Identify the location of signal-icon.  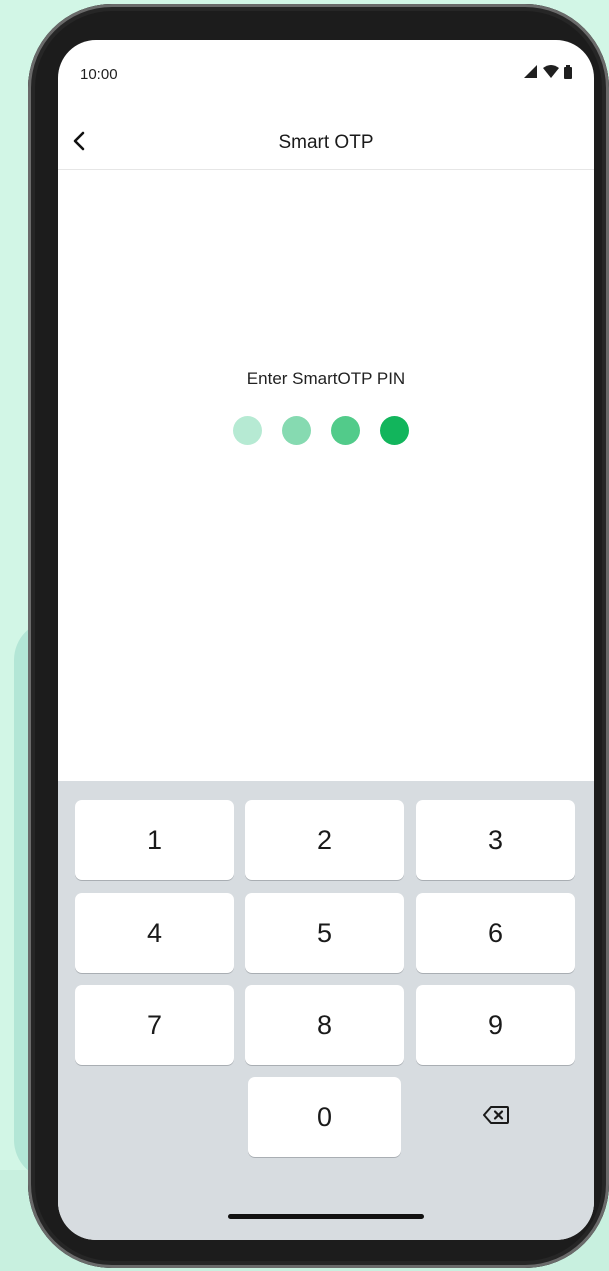
(531, 74).